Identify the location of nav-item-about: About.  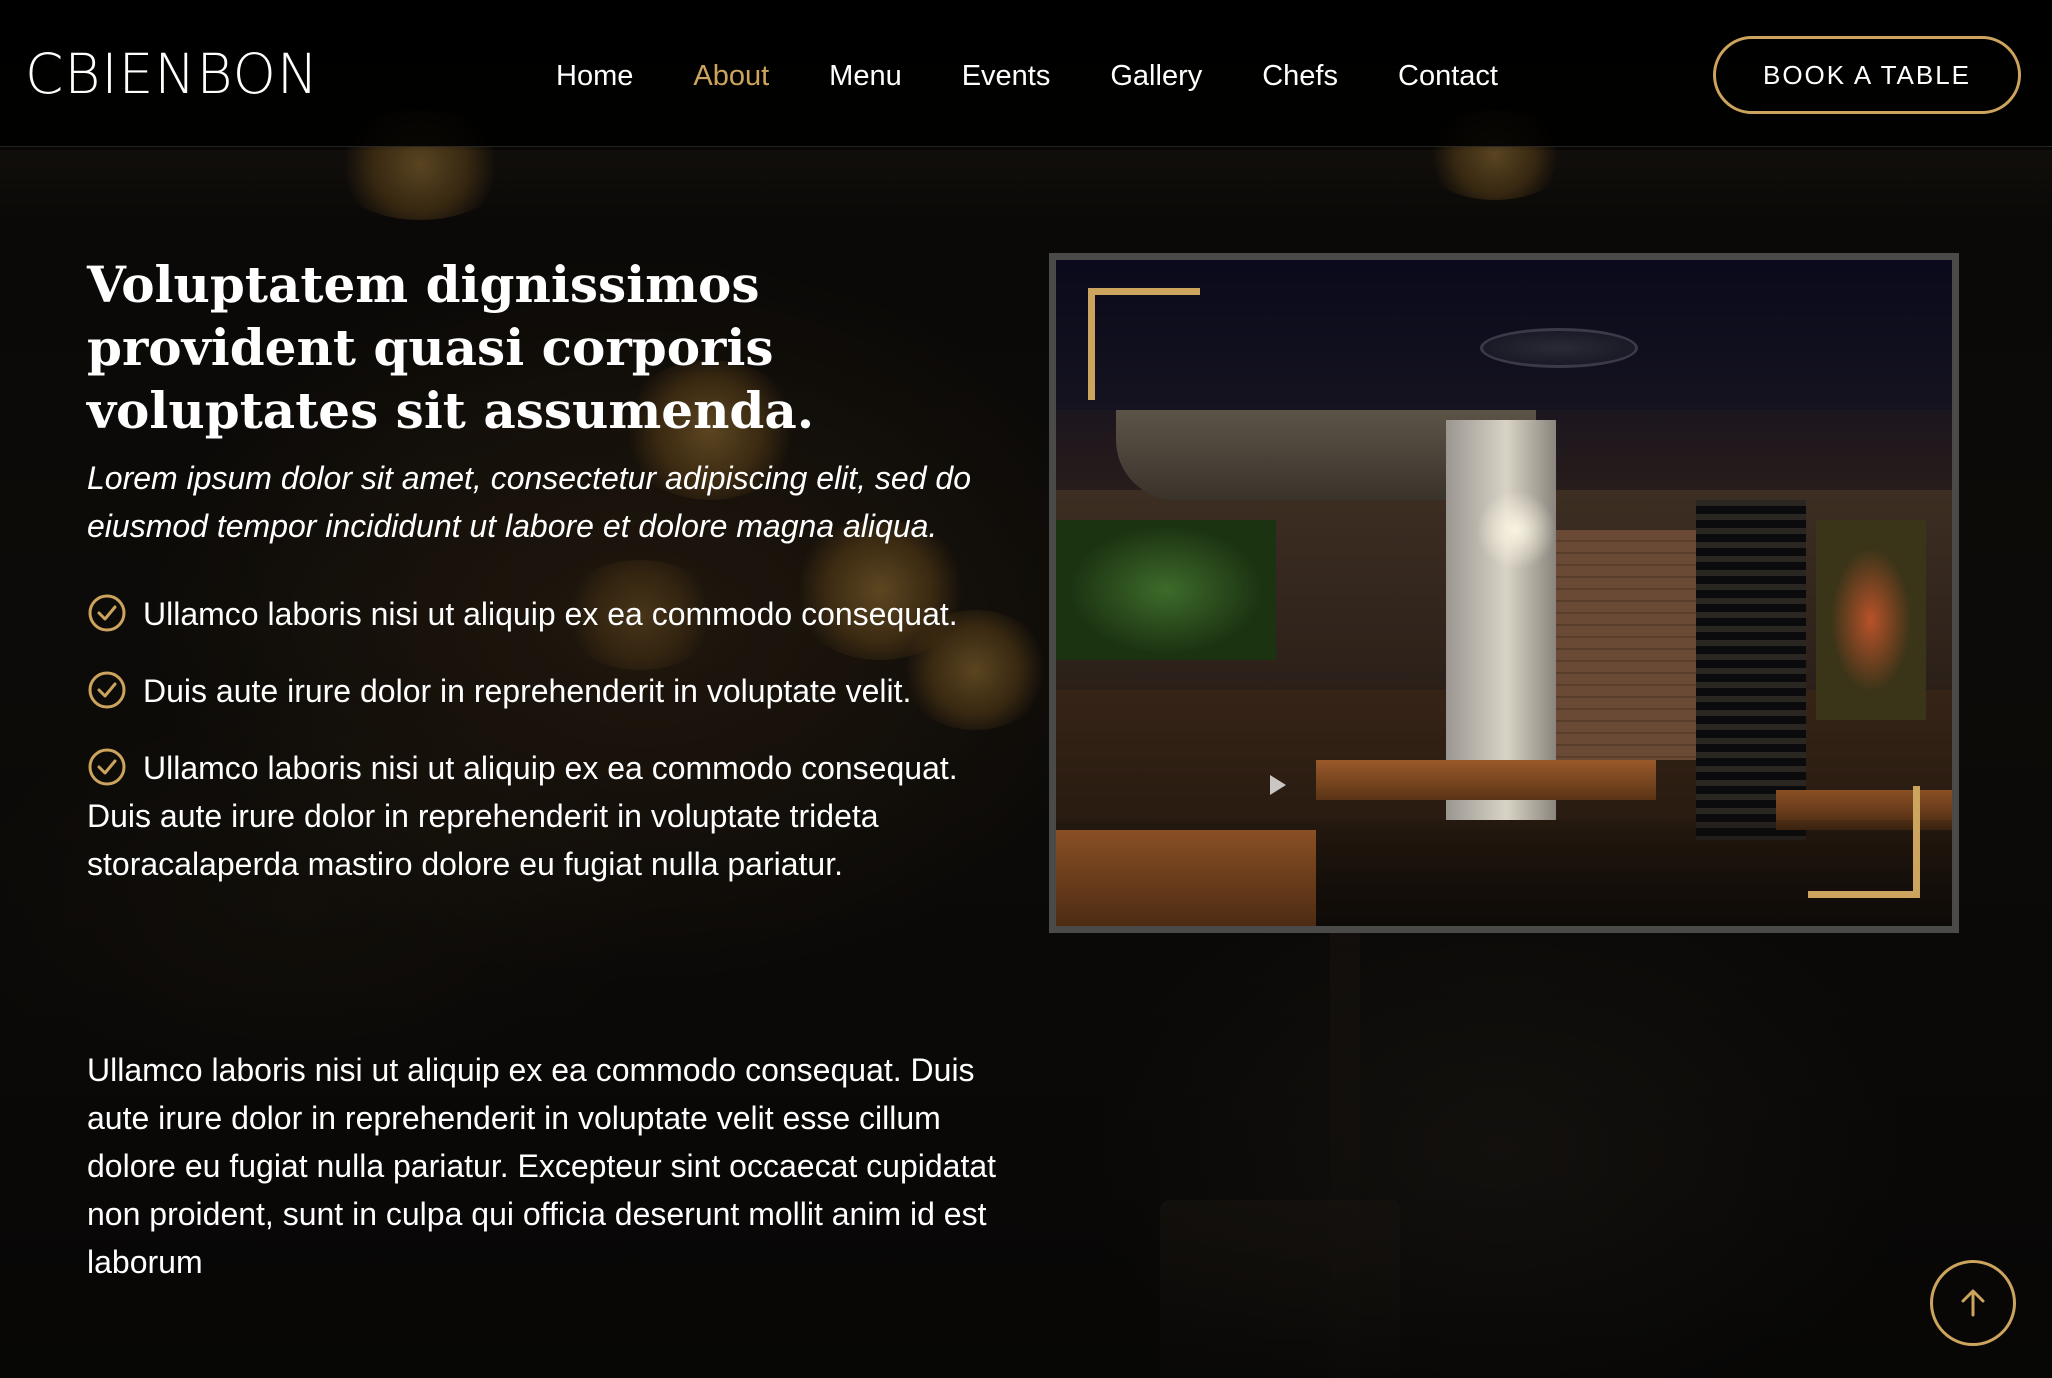
(731, 76).